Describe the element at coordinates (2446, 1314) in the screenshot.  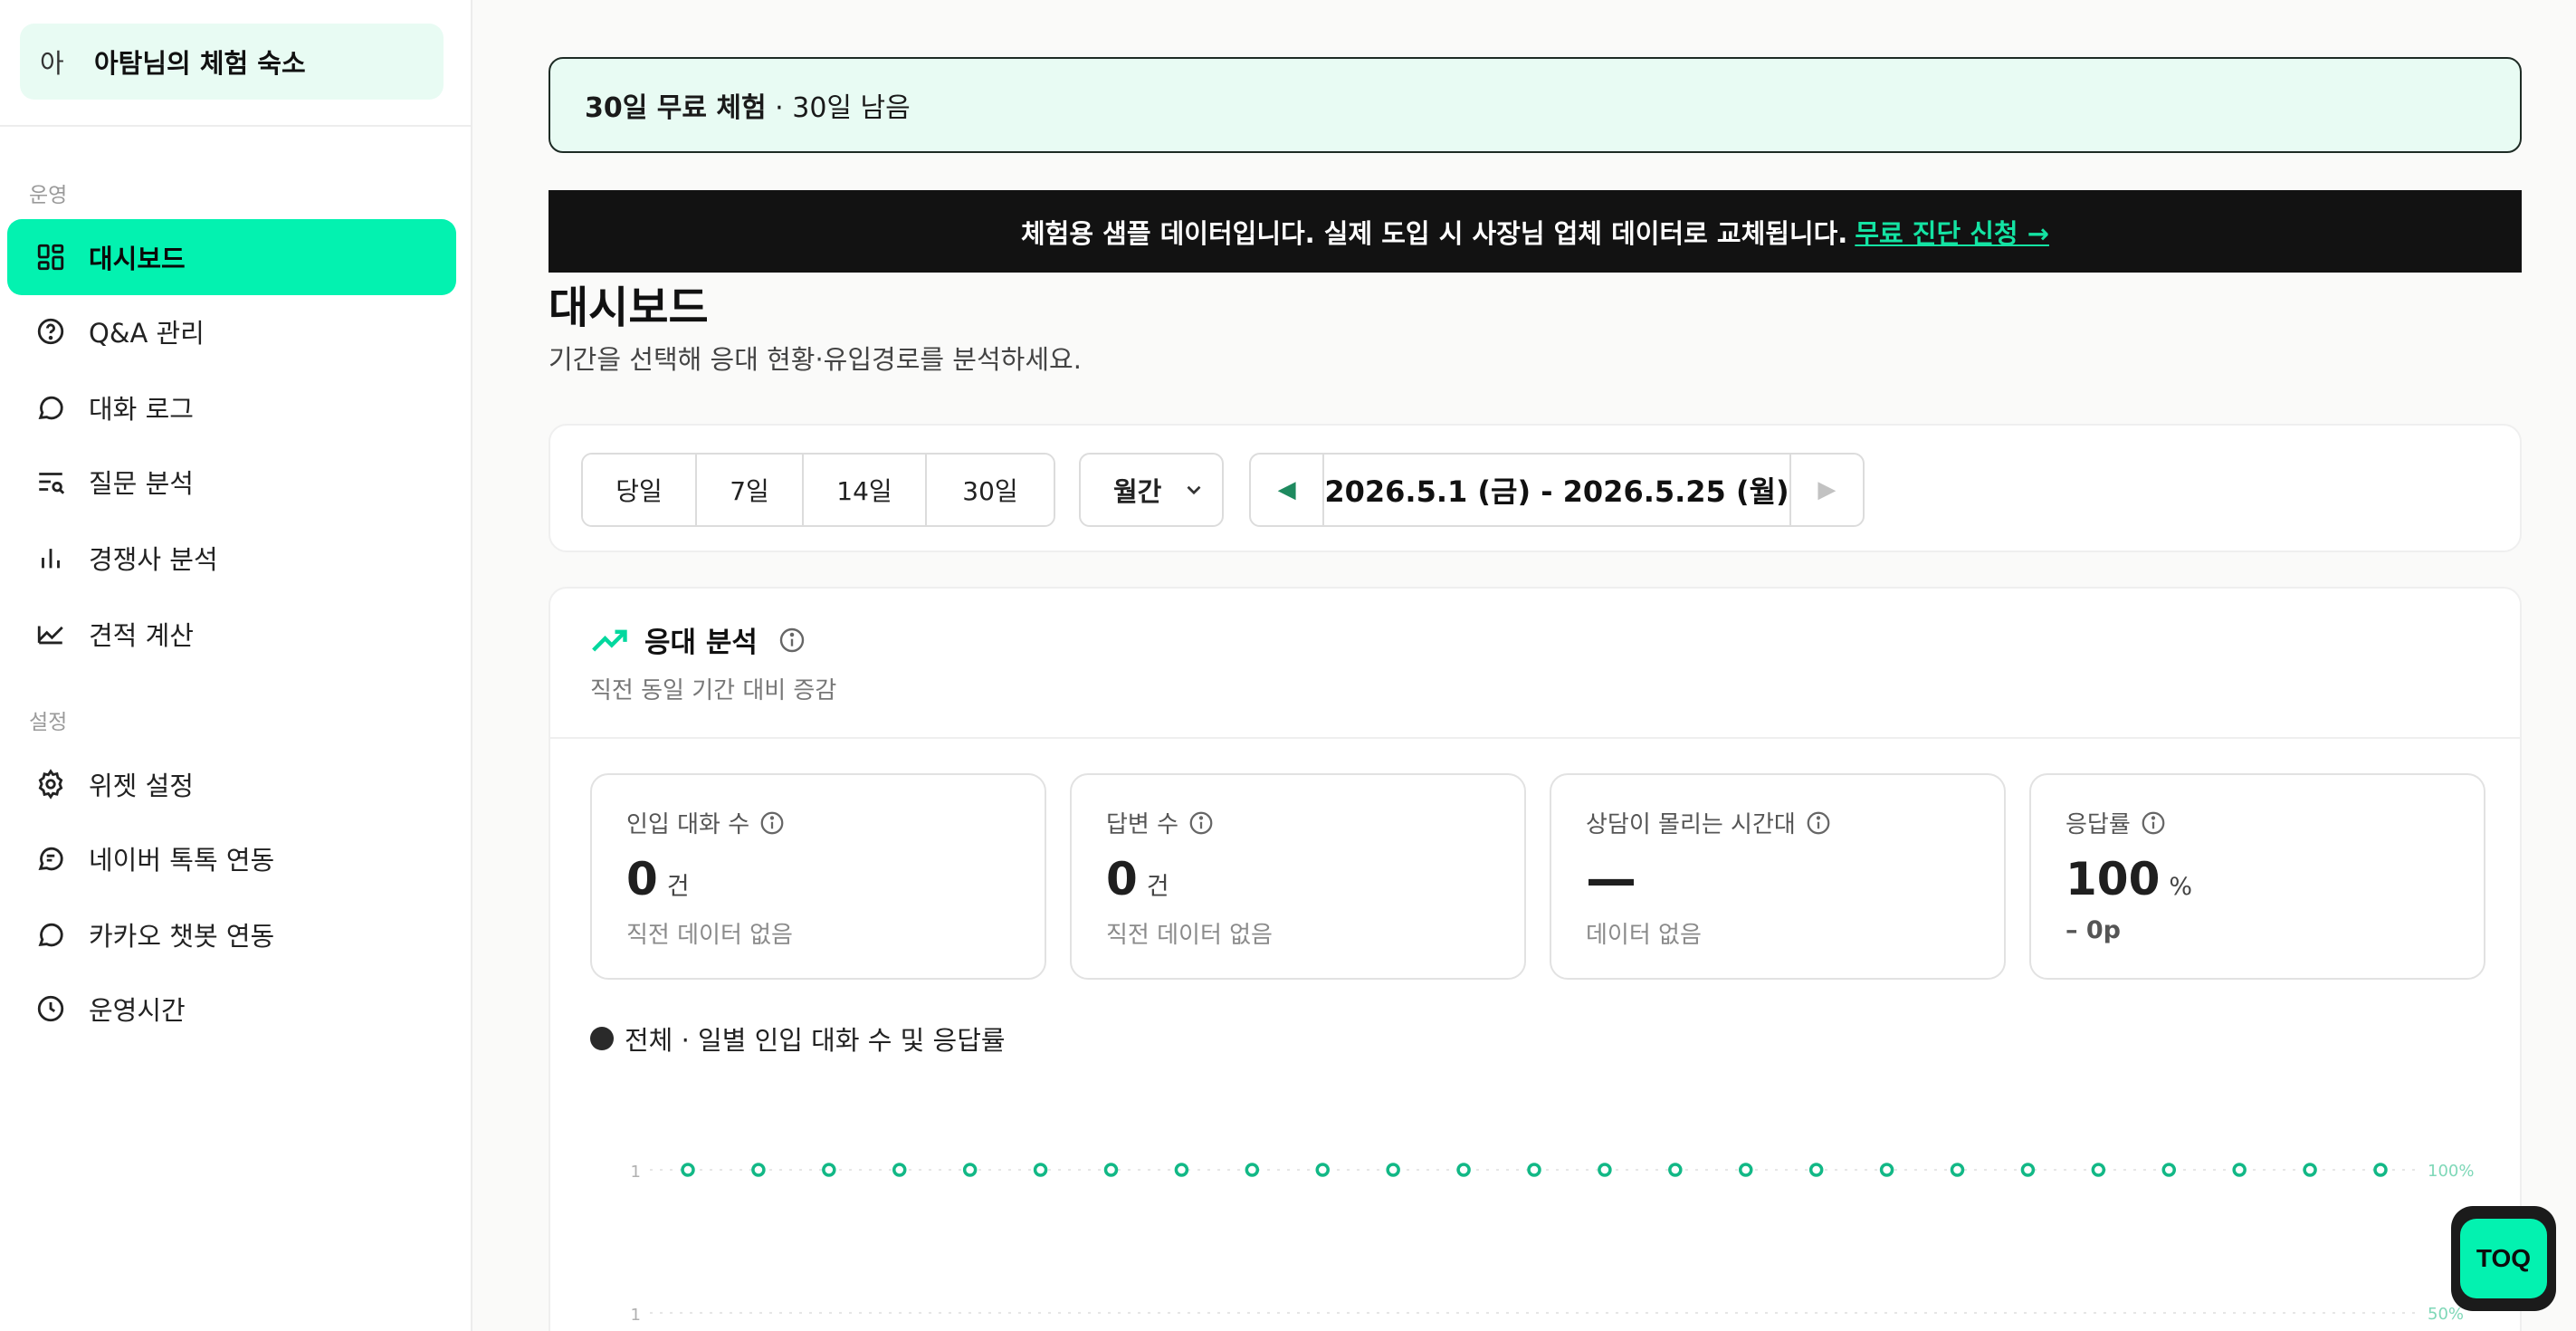
I see `y-right-tick-label: 50%` at that location.